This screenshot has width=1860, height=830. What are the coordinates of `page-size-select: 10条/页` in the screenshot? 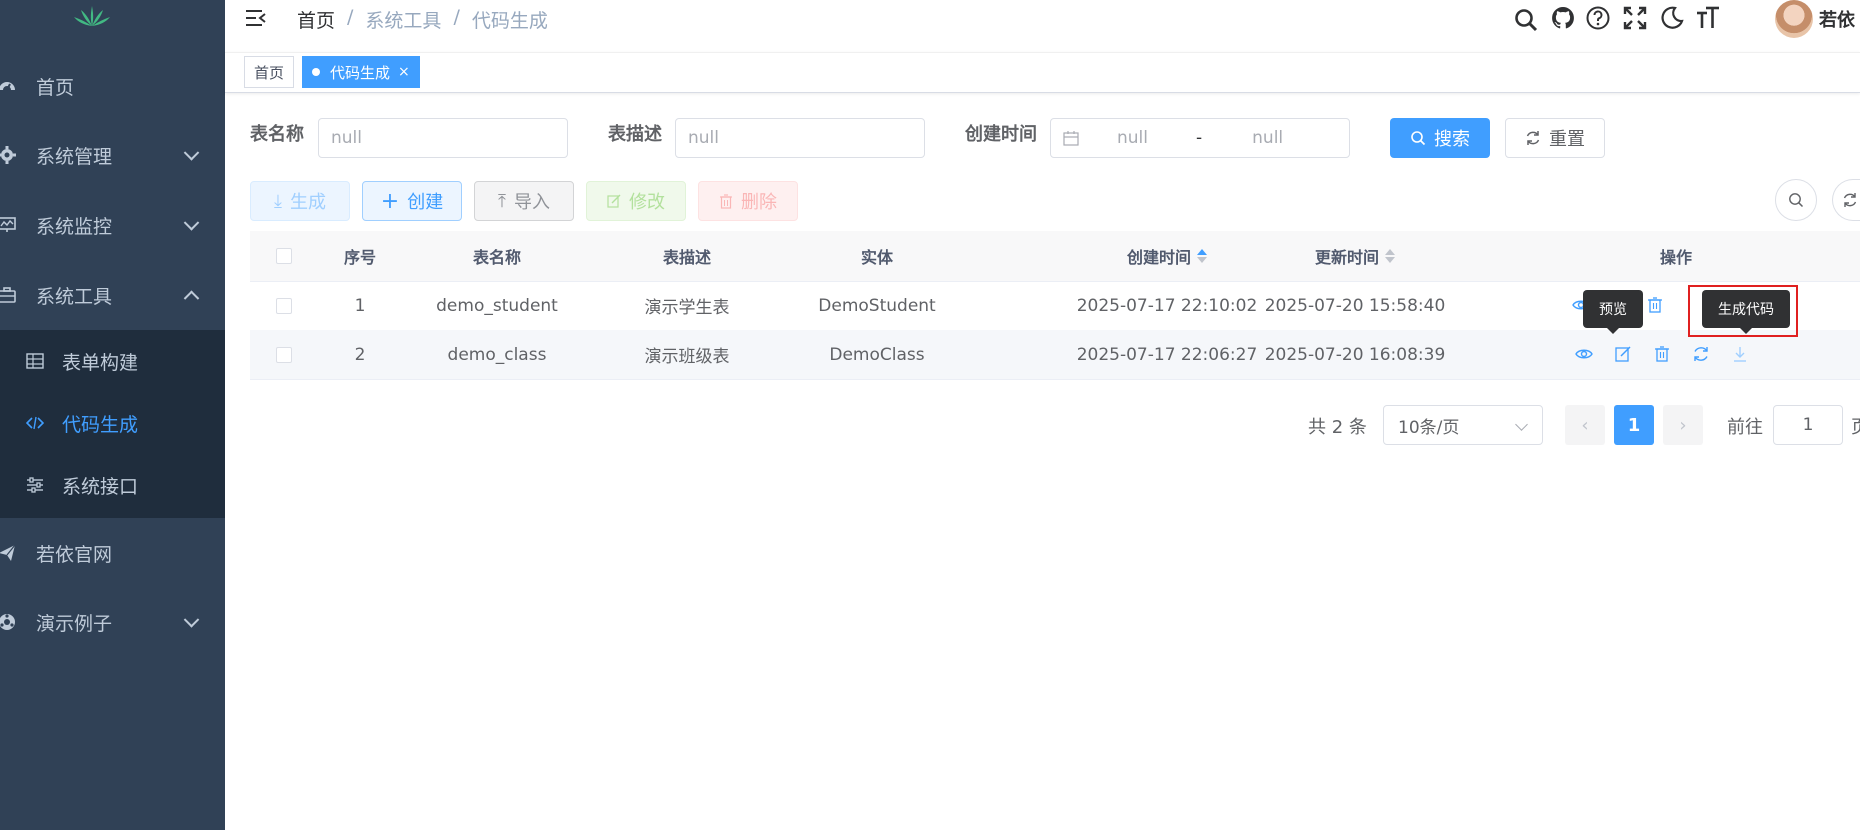 It's located at (1463, 425).